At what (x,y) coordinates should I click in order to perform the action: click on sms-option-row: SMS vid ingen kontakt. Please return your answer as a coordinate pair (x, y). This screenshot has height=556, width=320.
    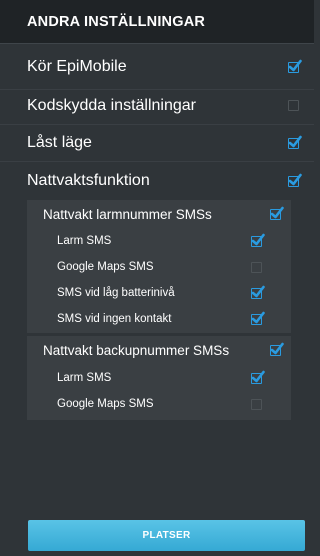
    Looking at the image, I should click on (157, 319).